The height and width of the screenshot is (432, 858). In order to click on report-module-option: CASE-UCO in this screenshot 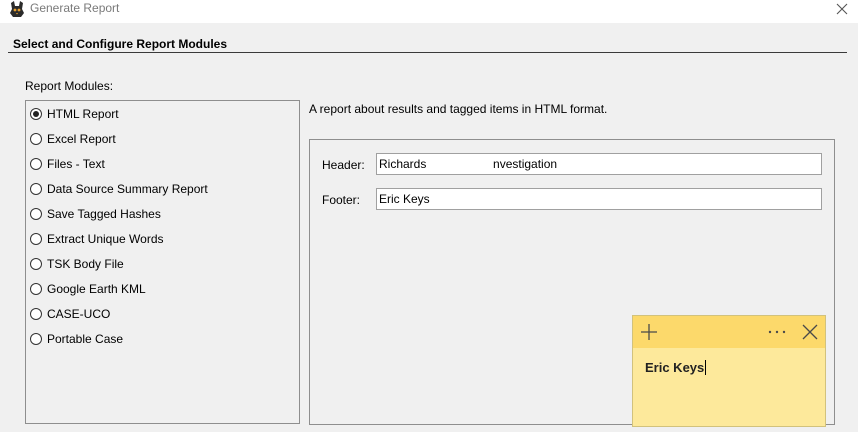, I will do `click(70, 314)`.